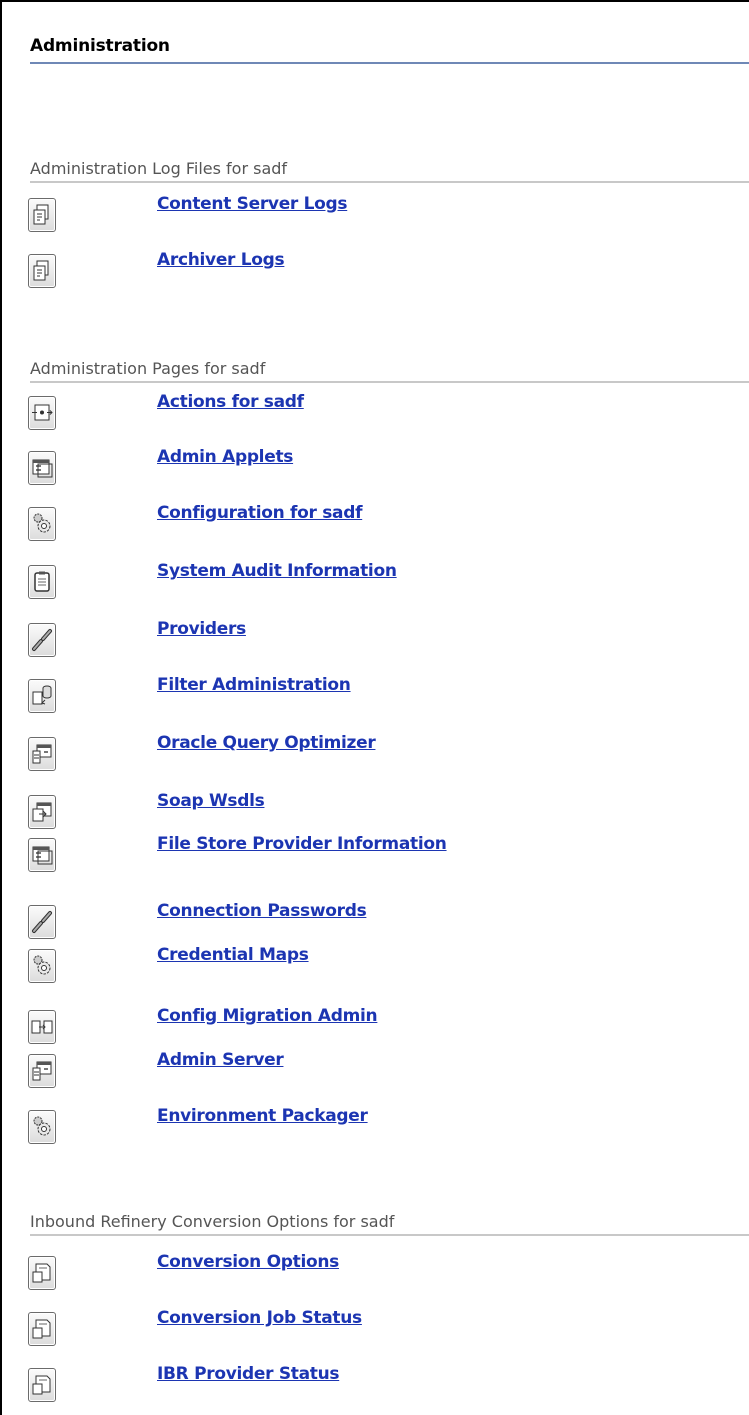 The image size is (749, 1415). I want to click on link-actions: Actions for sadf, so click(230, 402).